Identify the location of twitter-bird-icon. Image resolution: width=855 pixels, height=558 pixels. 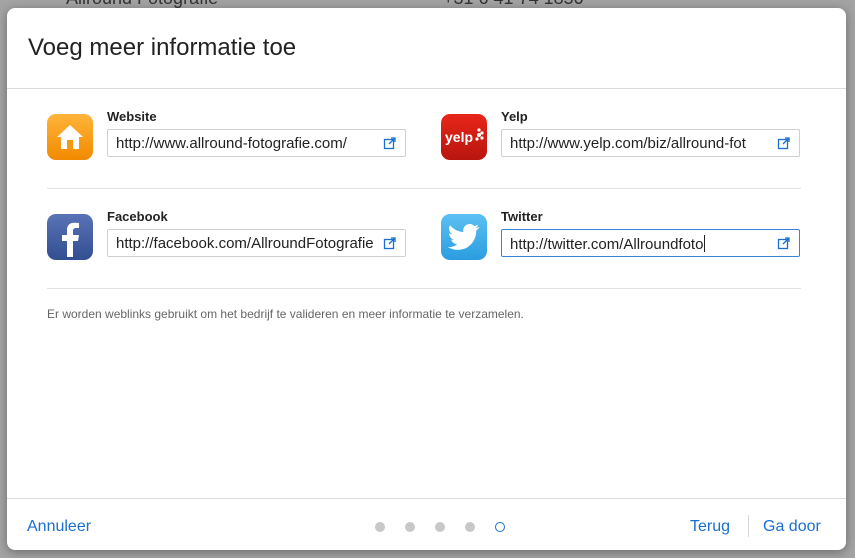
(464, 237).